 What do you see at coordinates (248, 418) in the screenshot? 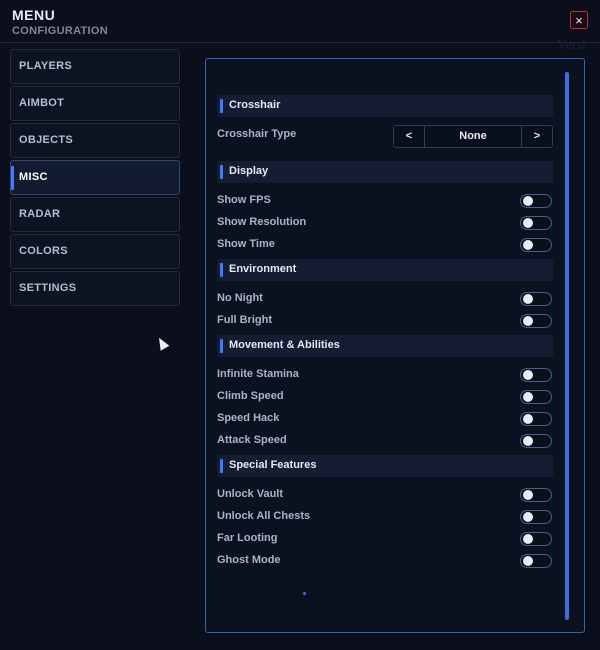
I see `speed-hack-label: Speed Hack` at bounding box center [248, 418].